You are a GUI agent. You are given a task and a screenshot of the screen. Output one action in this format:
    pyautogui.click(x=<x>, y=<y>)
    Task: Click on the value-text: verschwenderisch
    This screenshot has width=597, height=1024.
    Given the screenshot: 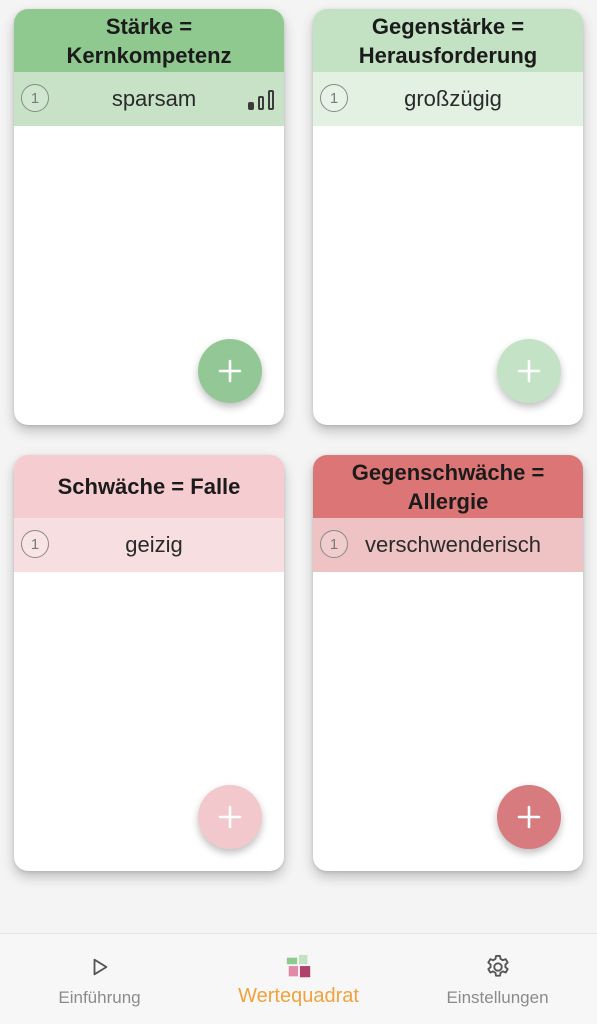 What is the action you would take?
    pyautogui.click(x=453, y=544)
    